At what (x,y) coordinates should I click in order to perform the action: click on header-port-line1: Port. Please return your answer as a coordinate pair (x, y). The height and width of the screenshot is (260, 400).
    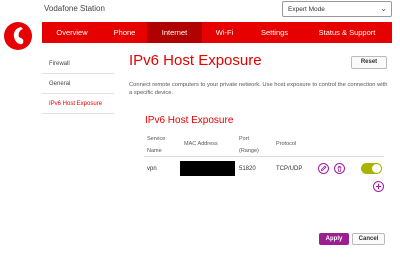
    Looking at the image, I should click on (244, 139).